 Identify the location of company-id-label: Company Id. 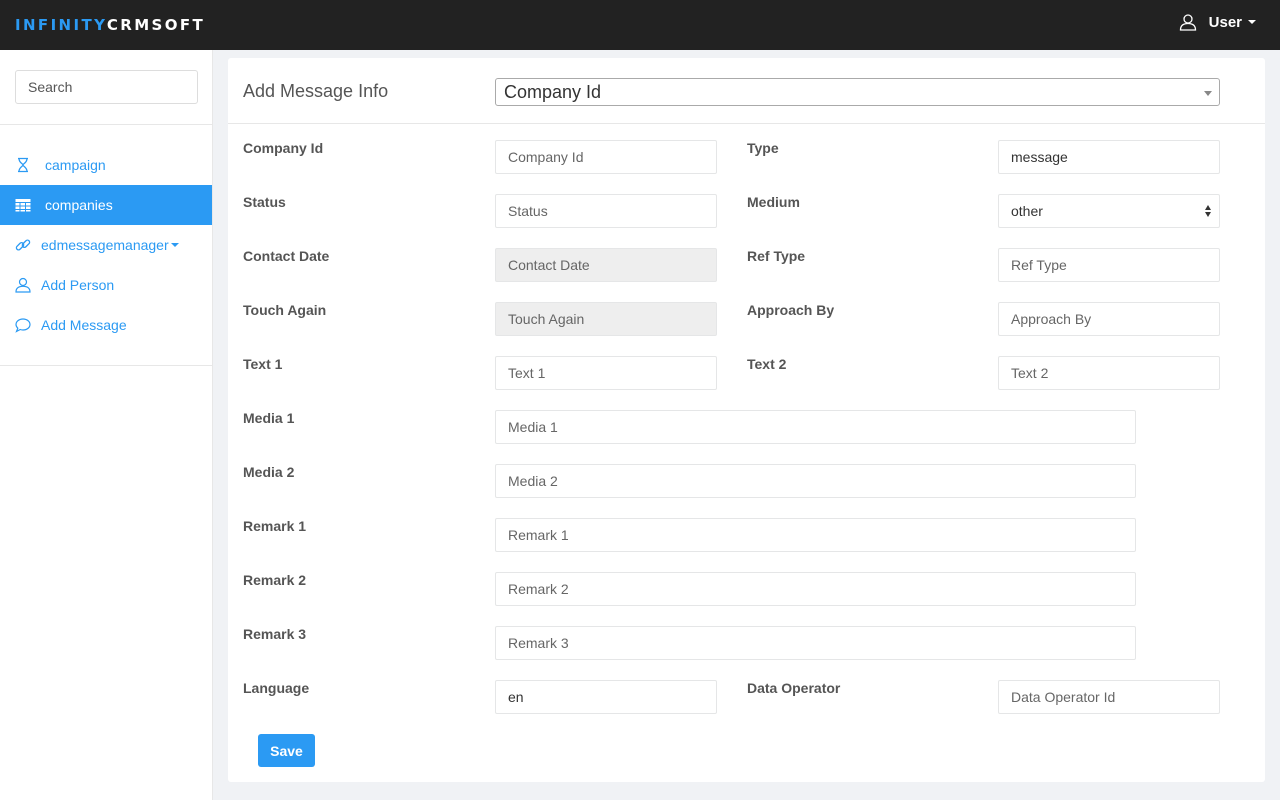
(283, 148).